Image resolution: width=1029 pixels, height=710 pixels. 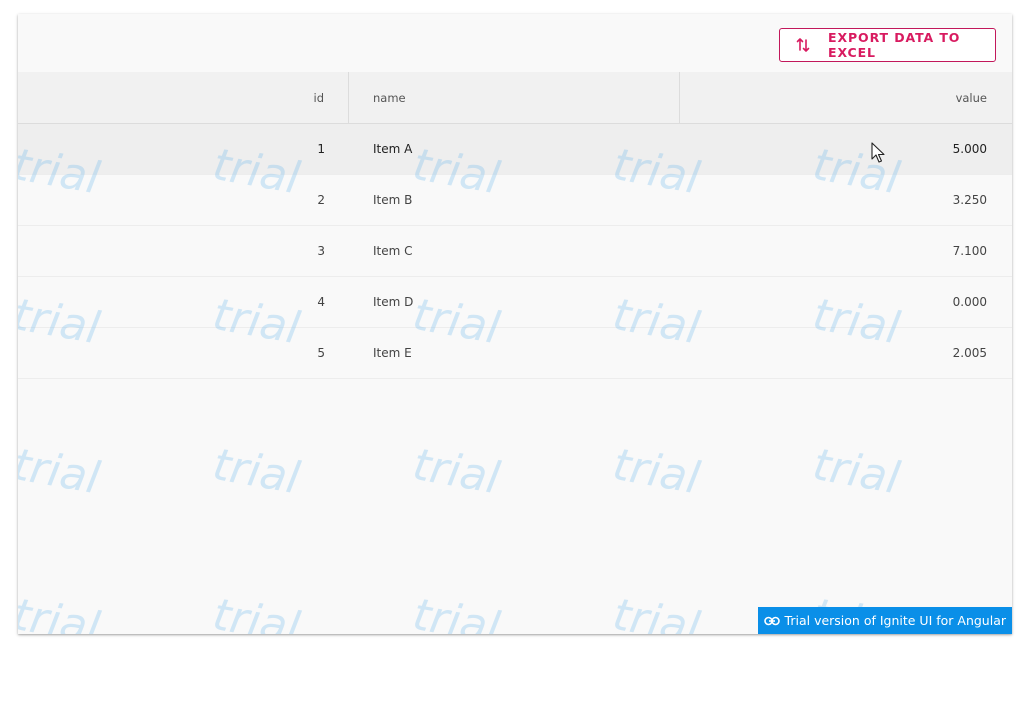 I want to click on cell-name: Item B, so click(x=514, y=200).